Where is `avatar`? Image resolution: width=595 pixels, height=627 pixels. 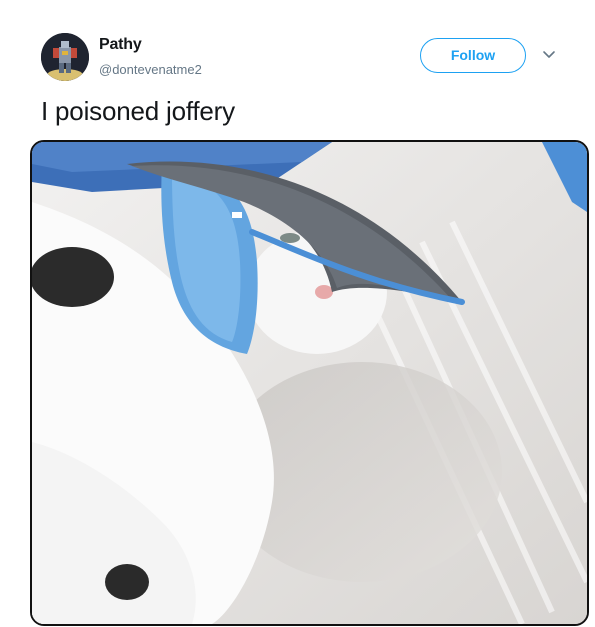 avatar is located at coordinates (65, 57).